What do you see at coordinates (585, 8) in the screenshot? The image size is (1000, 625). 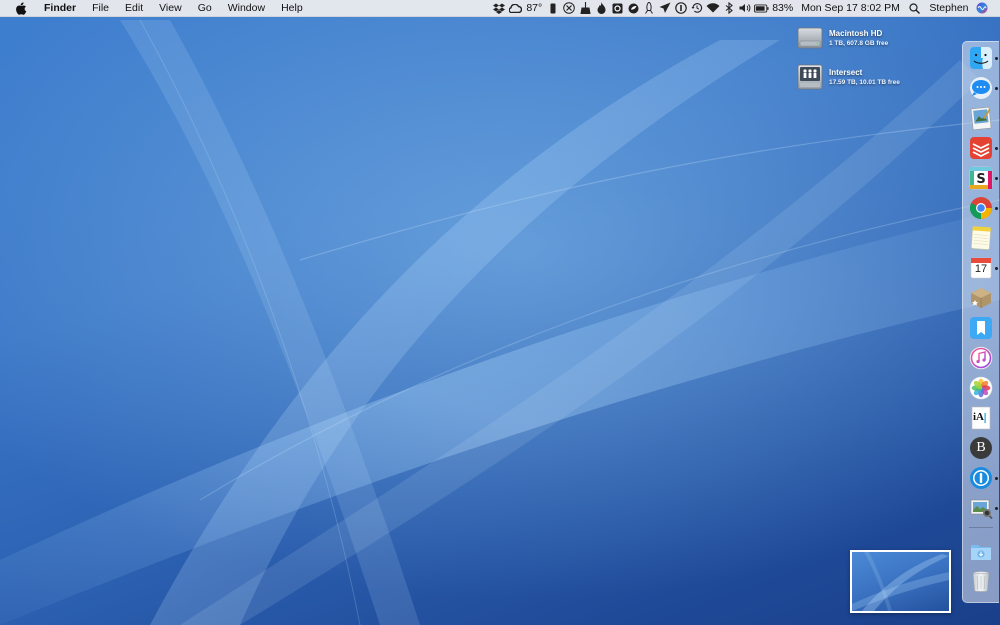 I see `broom-icon` at bounding box center [585, 8].